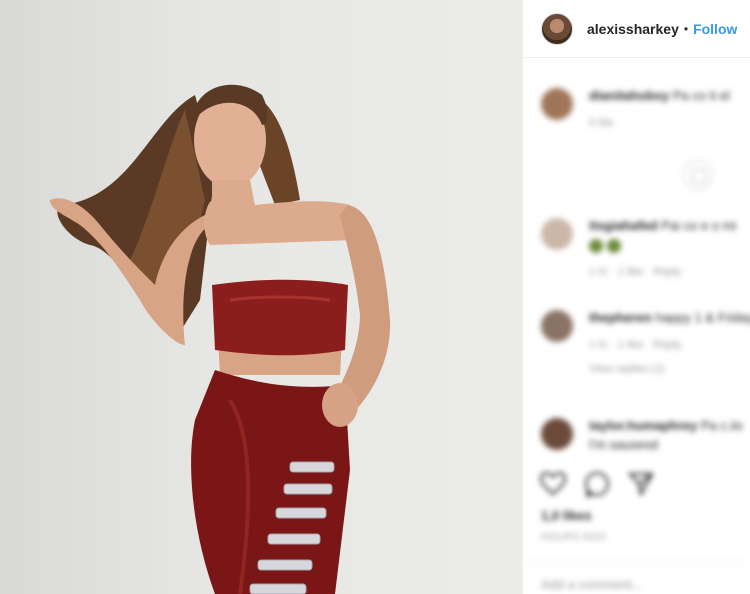  Describe the element at coordinates (722, 425) in the screenshot. I see `comment-text: Pa c.iis` at that location.